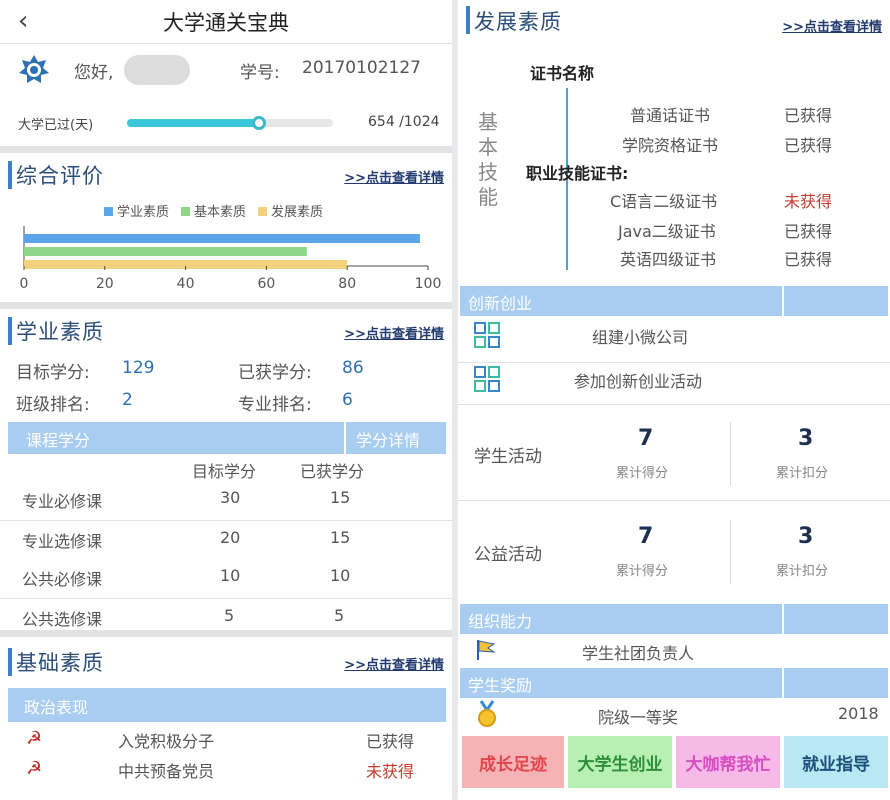  Describe the element at coordinates (488, 147) in the screenshot. I see `group-char: 本` at that location.